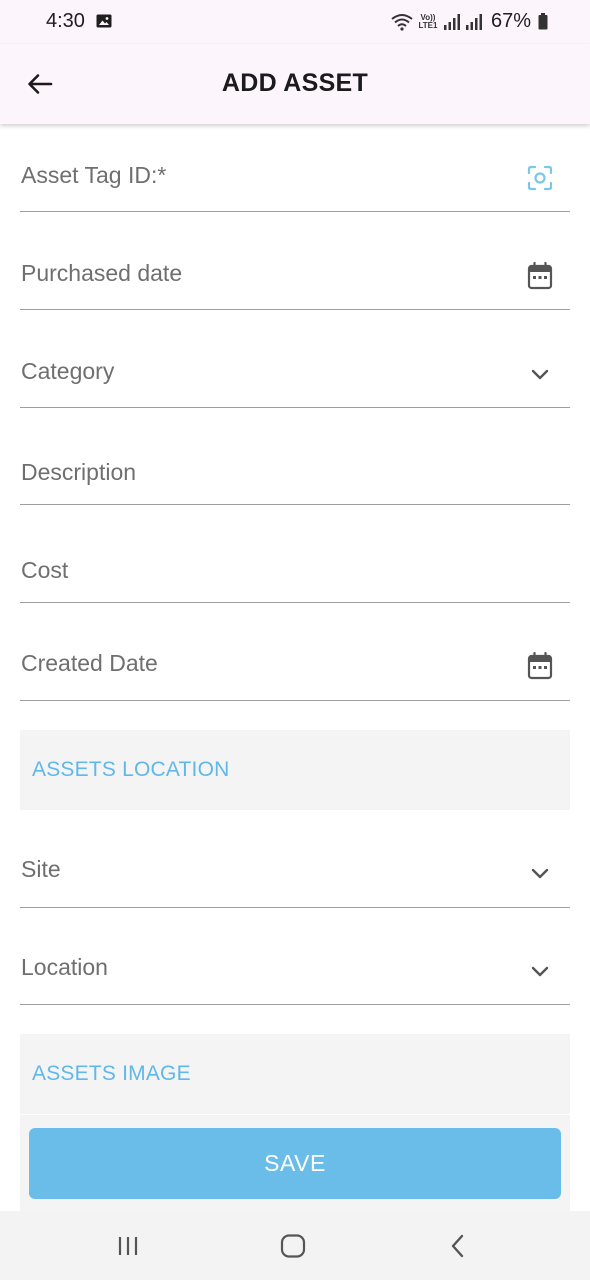 The width and height of the screenshot is (590, 1280). Describe the element at coordinates (295, 956) in the screenshot. I see `location-field: Location` at that location.